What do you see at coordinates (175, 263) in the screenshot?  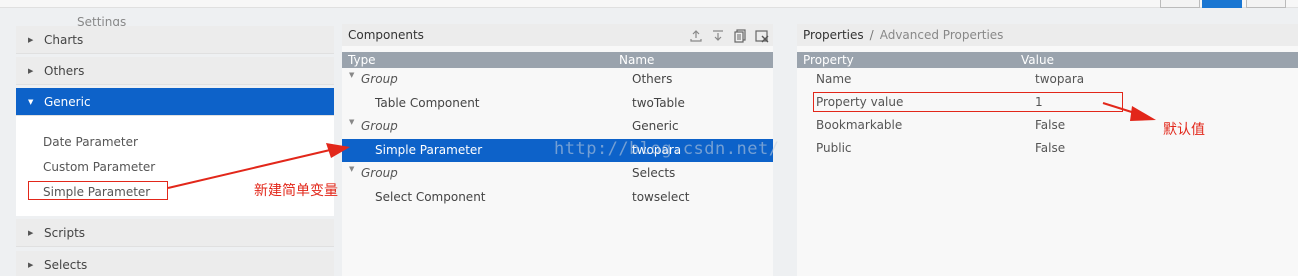 I see `section-selects: ▶ Selects` at bounding box center [175, 263].